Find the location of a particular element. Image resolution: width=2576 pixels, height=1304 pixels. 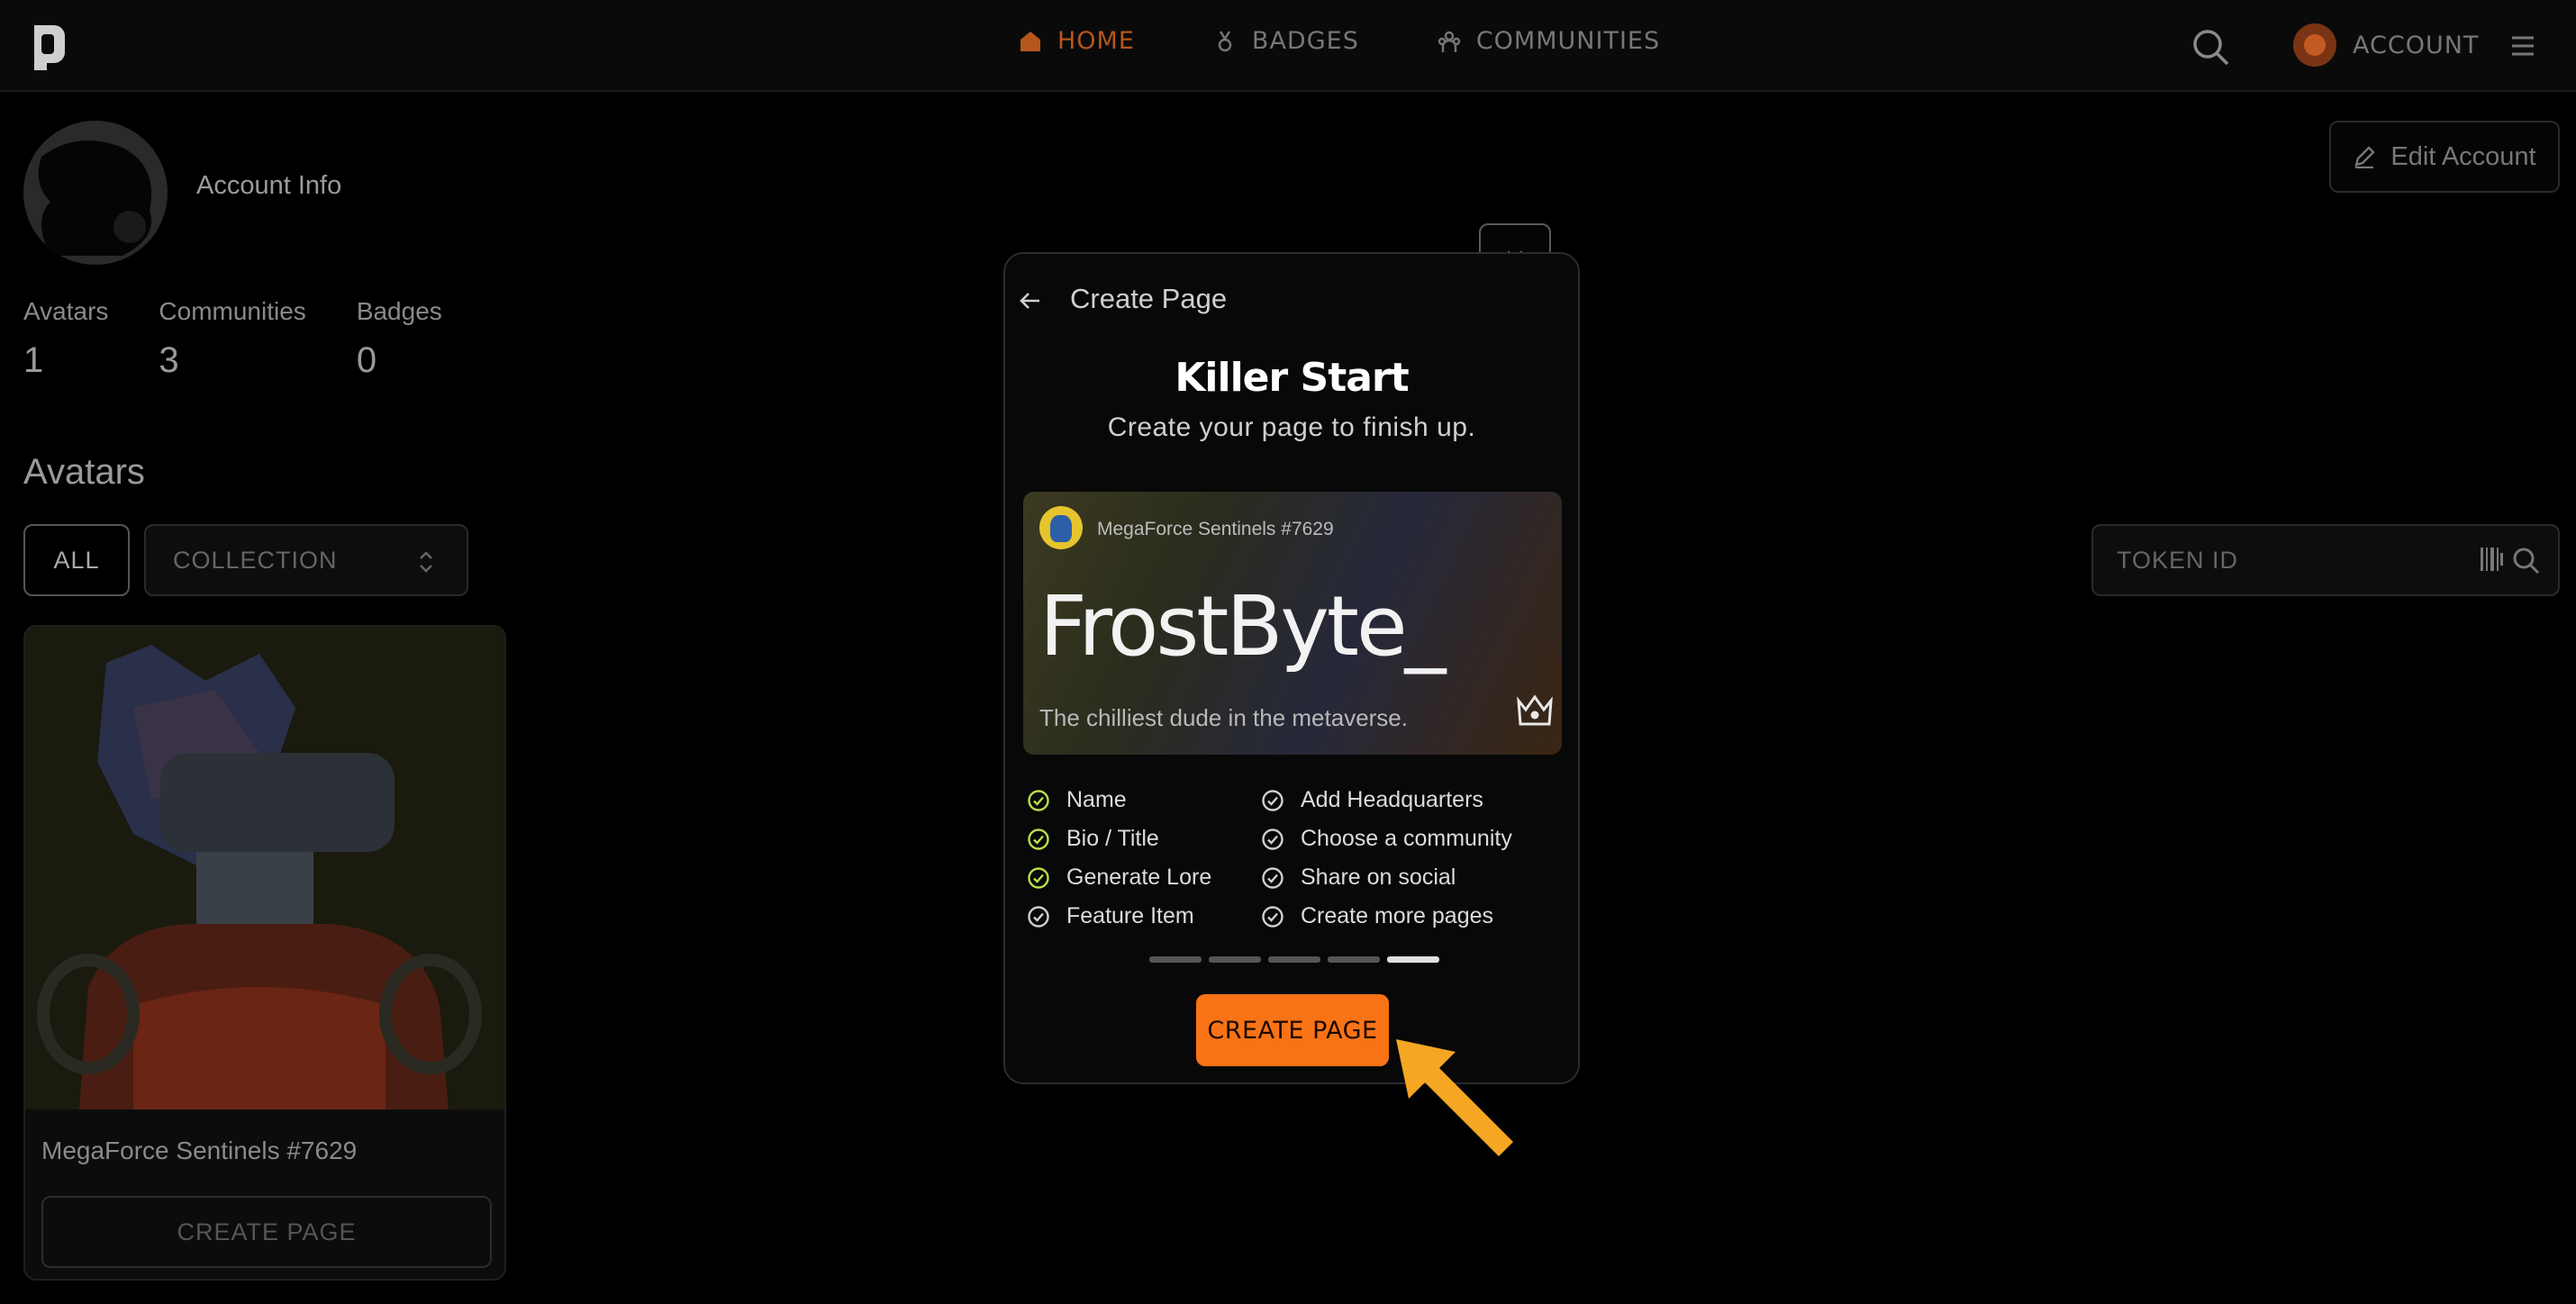

create-page-button: CREATE PAGE is located at coordinates (1292, 1030).